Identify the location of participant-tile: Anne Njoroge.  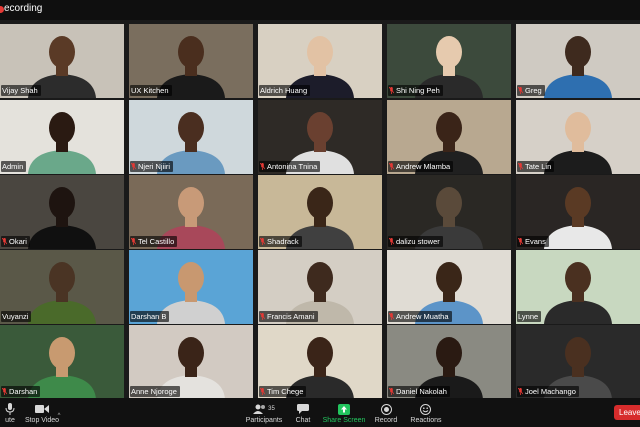
(191, 362).